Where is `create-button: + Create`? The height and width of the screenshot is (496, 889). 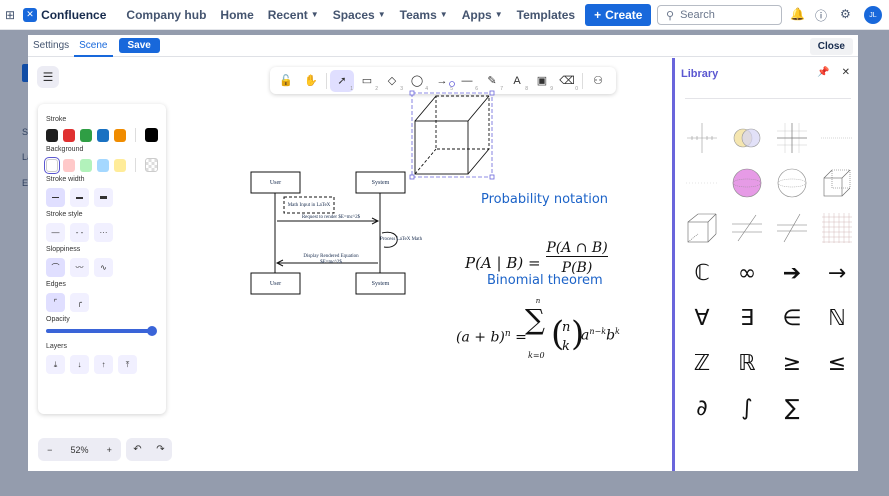 create-button: + Create is located at coordinates (618, 14).